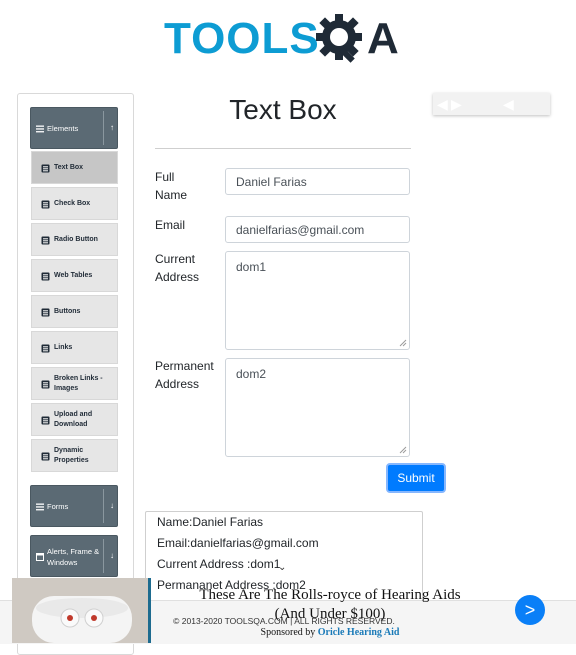  I want to click on ad-next-button: >, so click(530, 610).